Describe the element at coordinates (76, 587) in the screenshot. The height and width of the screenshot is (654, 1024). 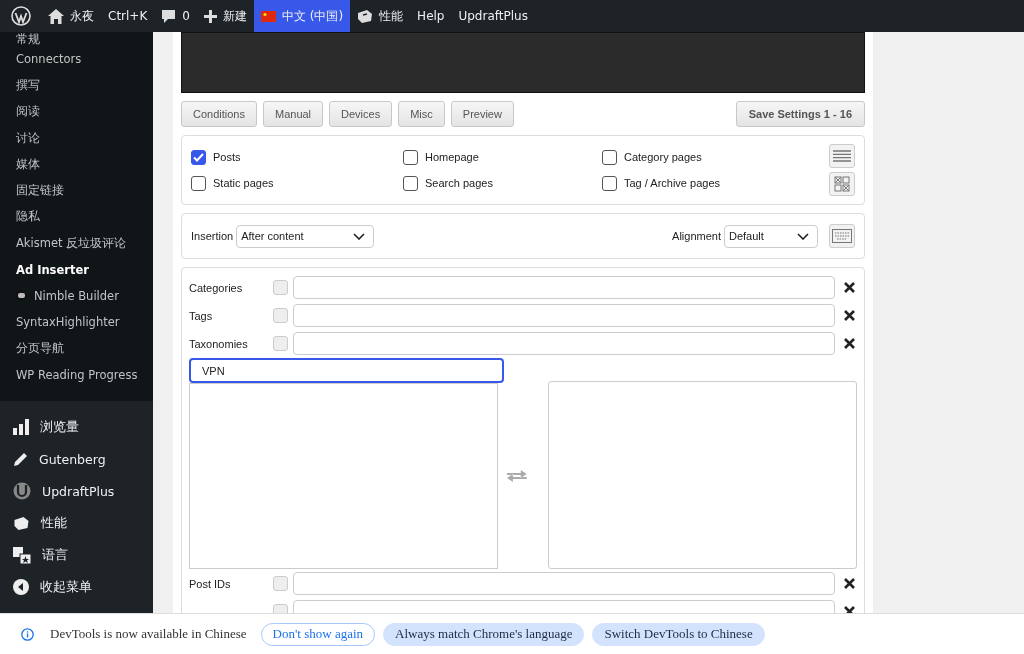
I see `menu-item: 收起菜单` at that location.